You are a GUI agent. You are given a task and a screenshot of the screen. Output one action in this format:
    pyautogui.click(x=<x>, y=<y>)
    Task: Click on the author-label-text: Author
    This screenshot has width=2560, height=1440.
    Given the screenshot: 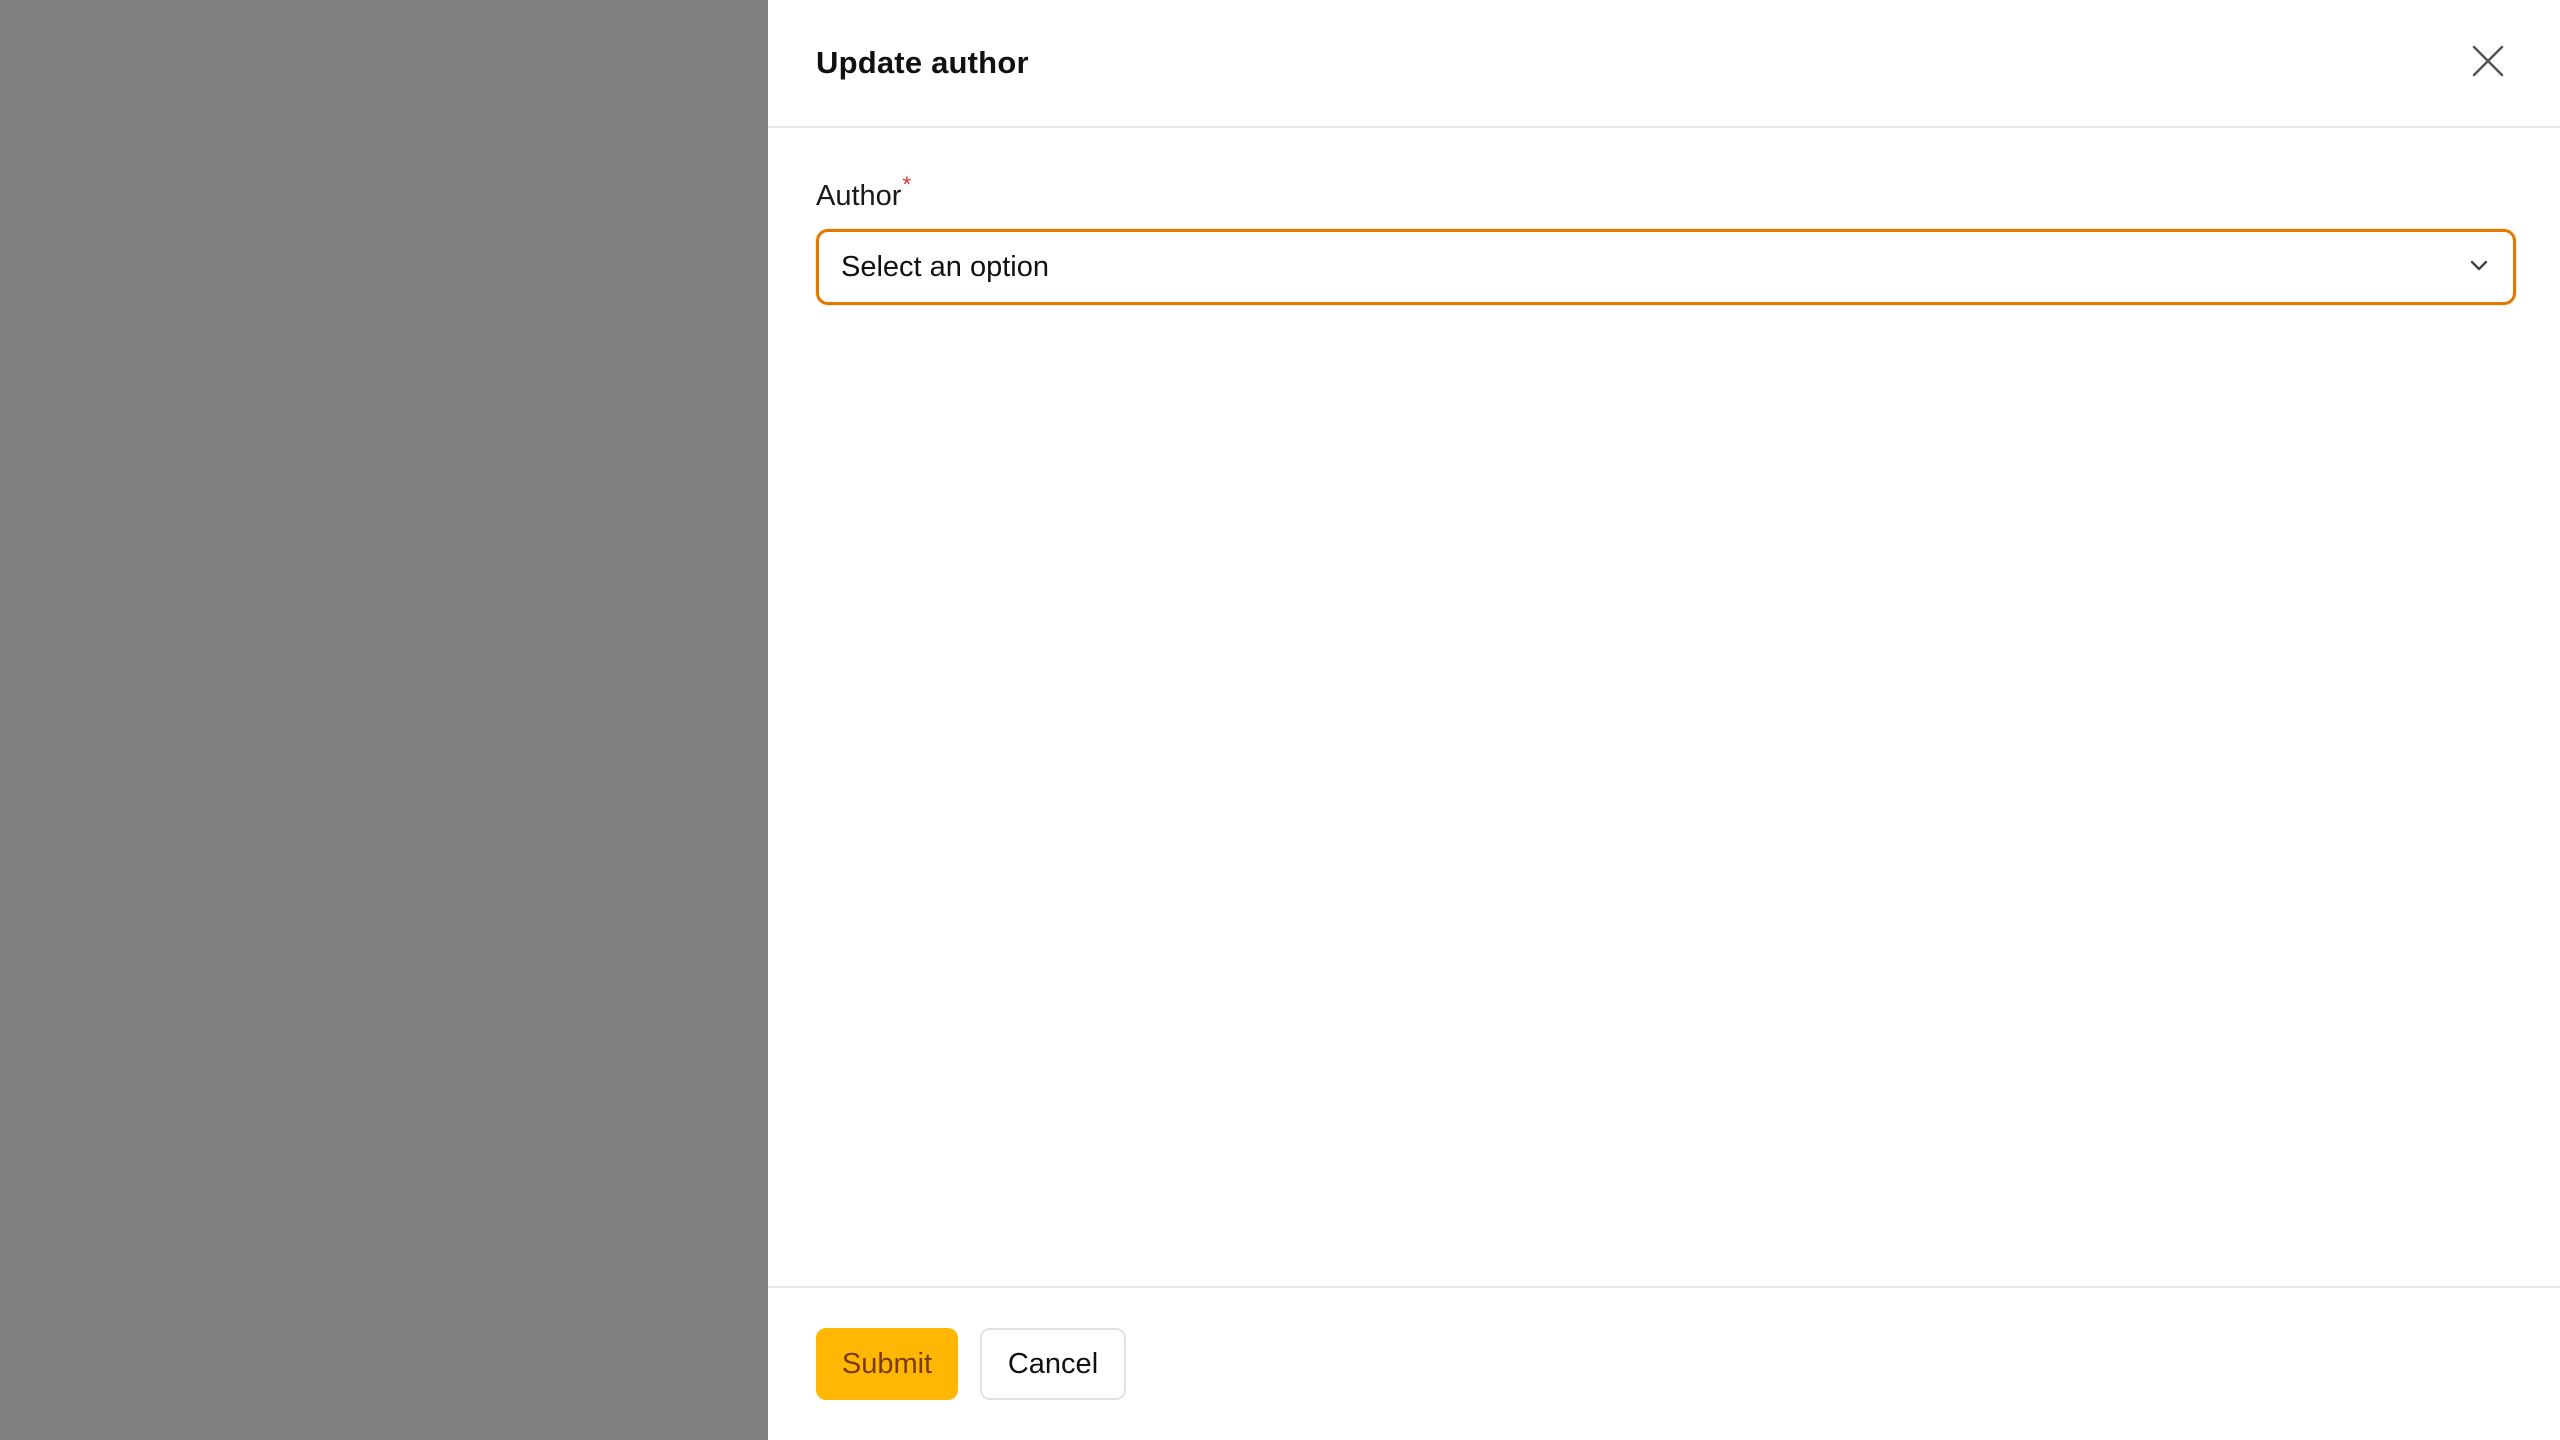 What is the action you would take?
    pyautogui.click(x=859, y=196)
    